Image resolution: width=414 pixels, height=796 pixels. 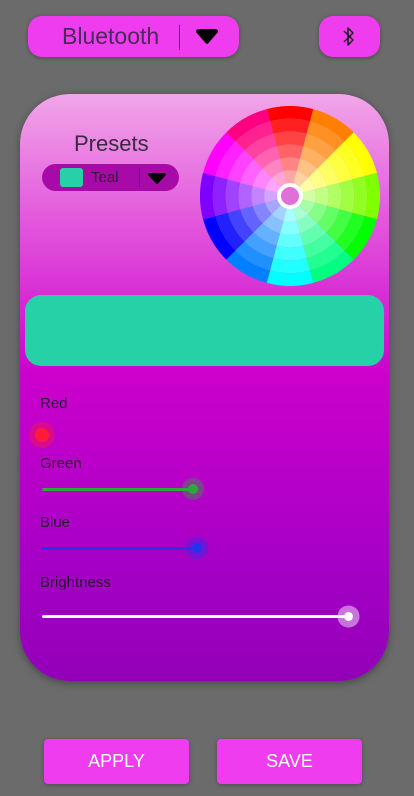 What do you see at coordinates (54, 403) in the screenshot?
I see `red-slider-label: Red` at bounding box center [54, 403].